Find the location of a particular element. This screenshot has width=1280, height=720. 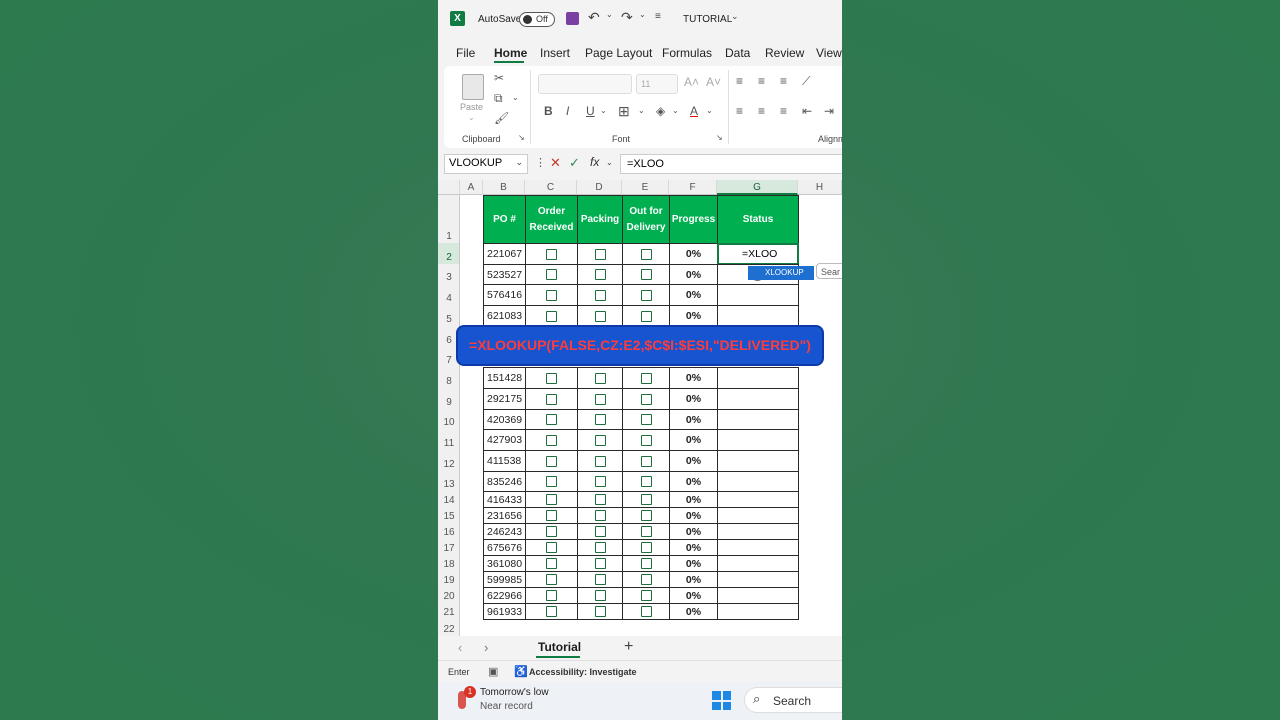

borders-dropdown-icon: ⌄ is located at coordinates (641, 110).